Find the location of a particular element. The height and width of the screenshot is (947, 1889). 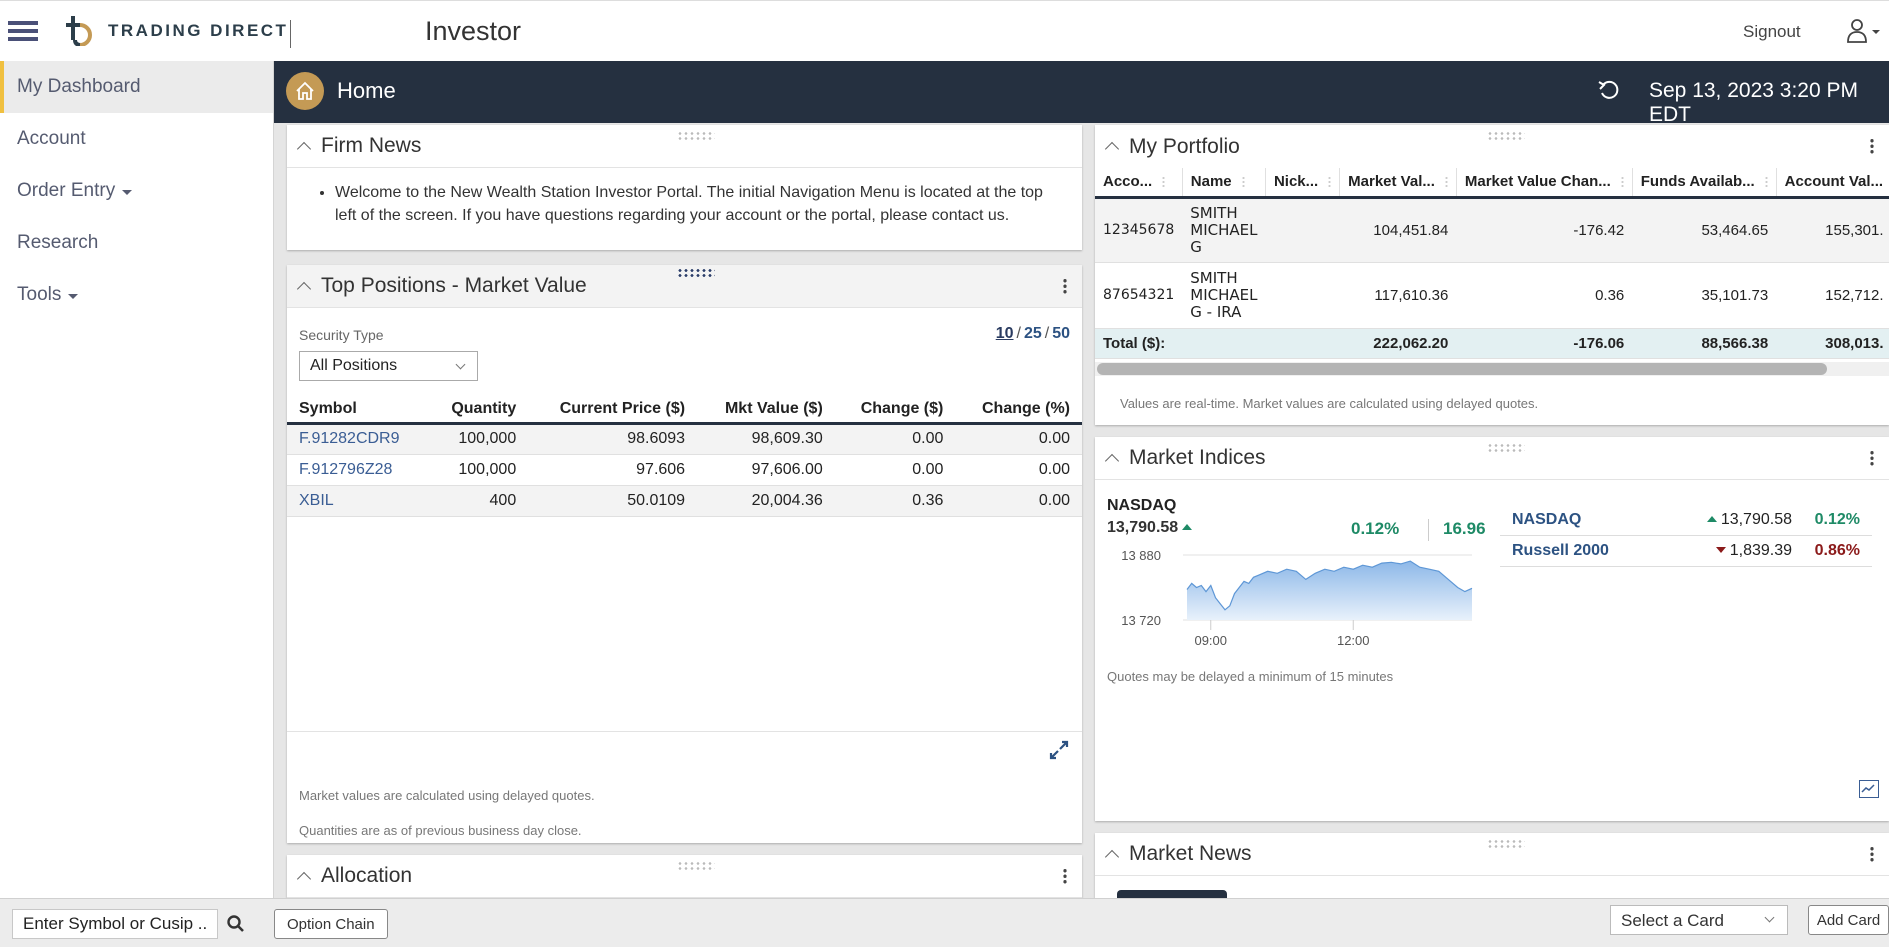

sidebar-item-account: Account is located at coordinates (136, 139).